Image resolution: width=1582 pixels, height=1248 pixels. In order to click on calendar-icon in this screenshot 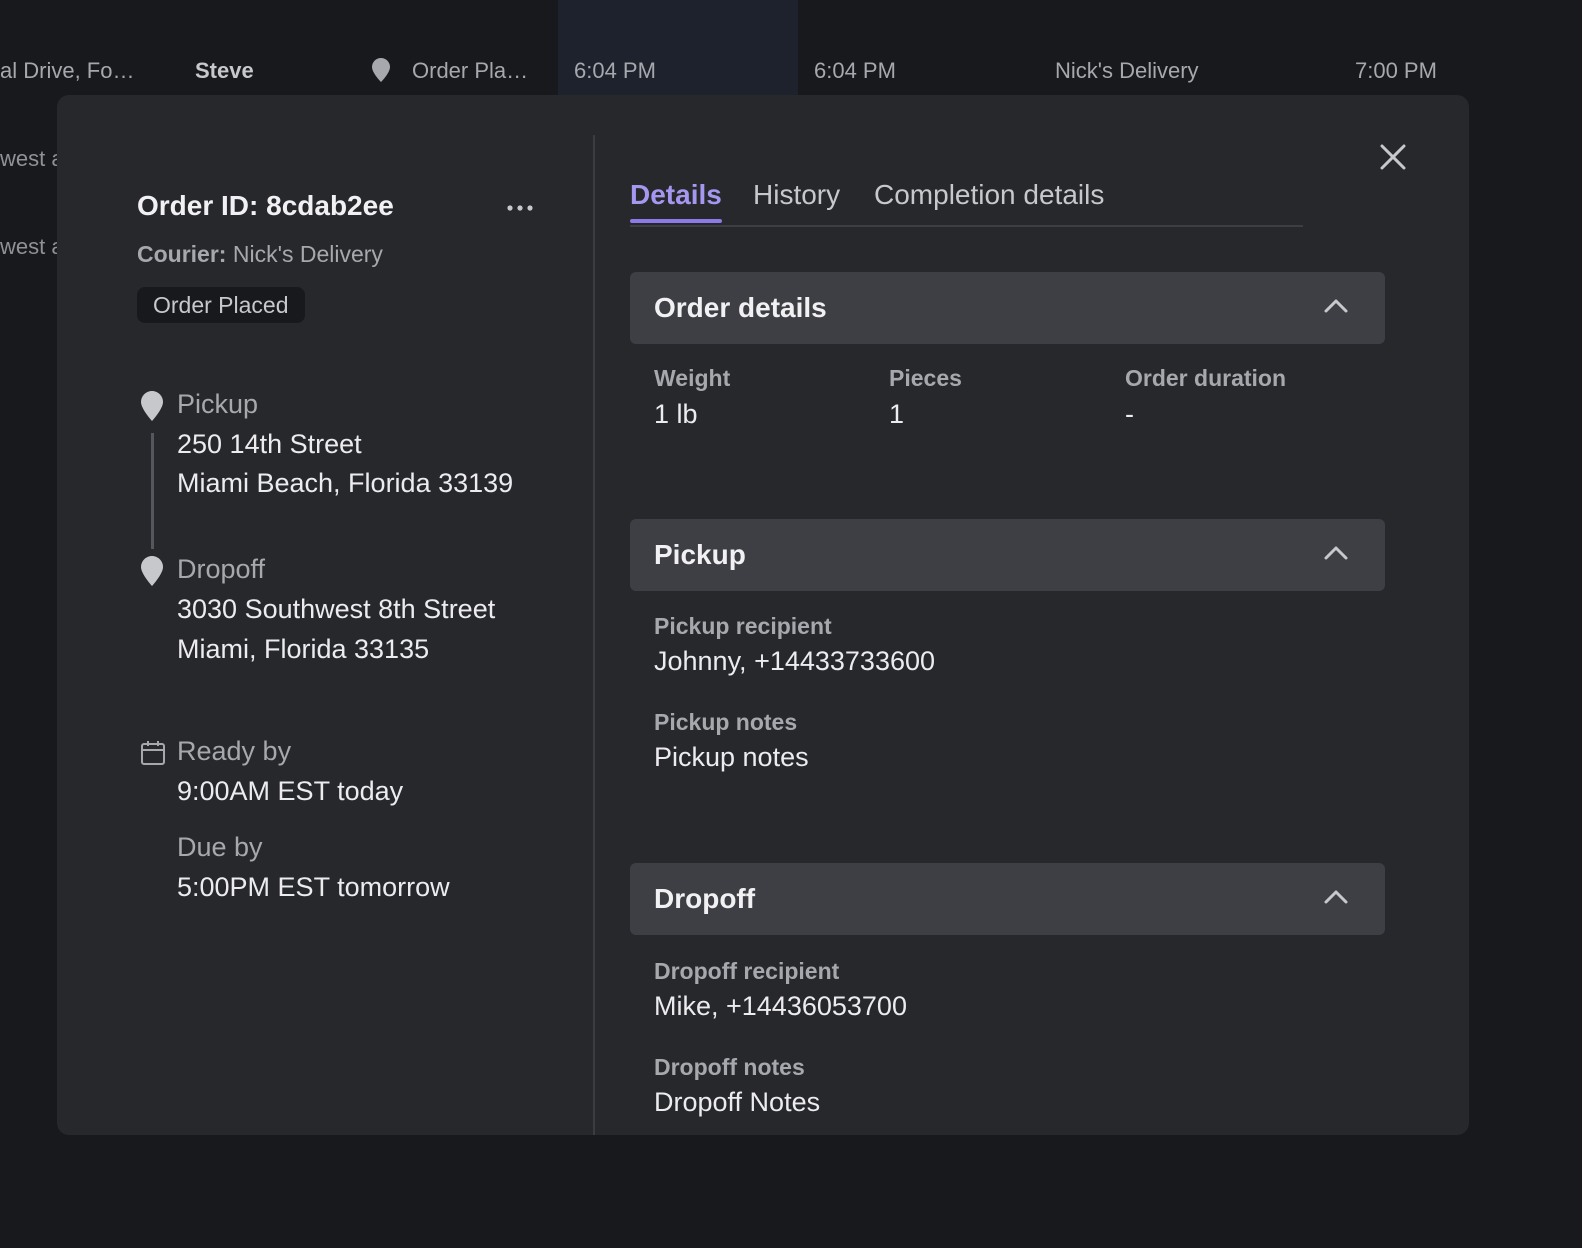, I will do `click(153, 753)`.